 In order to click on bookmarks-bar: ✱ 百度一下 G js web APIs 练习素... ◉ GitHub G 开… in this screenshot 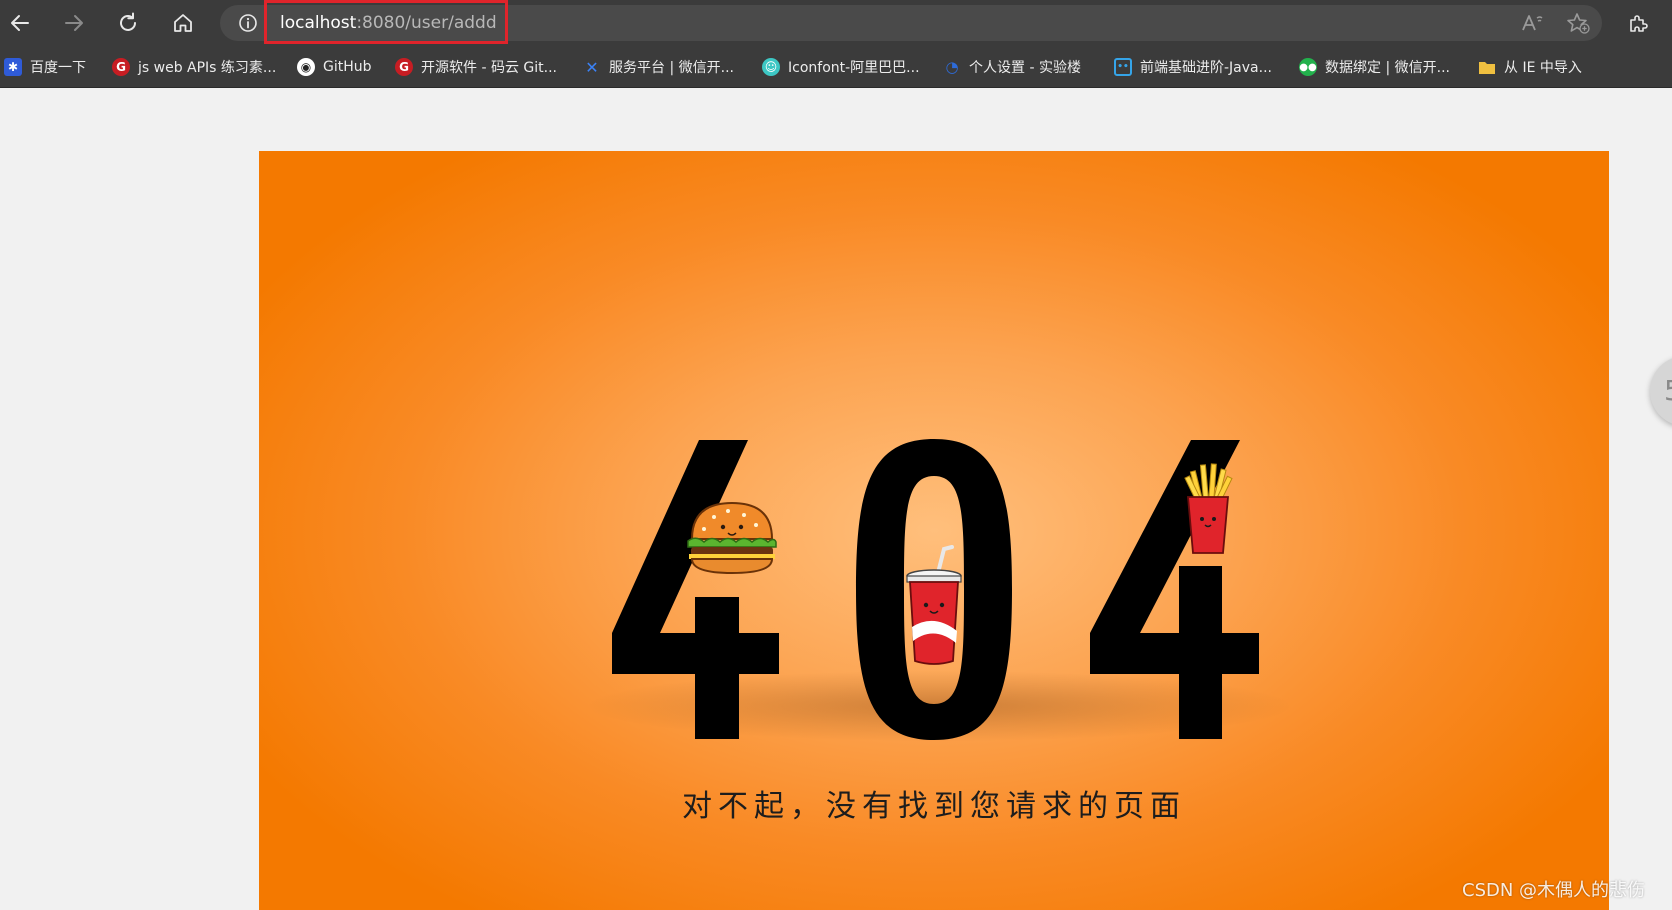, I will do `click(836, 67)`.